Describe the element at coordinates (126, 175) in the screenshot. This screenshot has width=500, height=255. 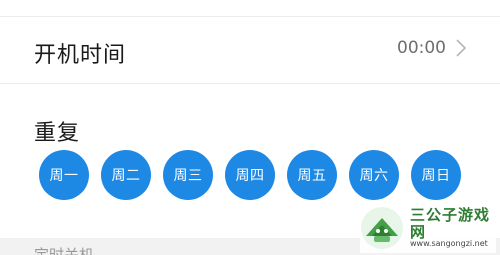
I see `day-toggle-tue: 周二` at that location.